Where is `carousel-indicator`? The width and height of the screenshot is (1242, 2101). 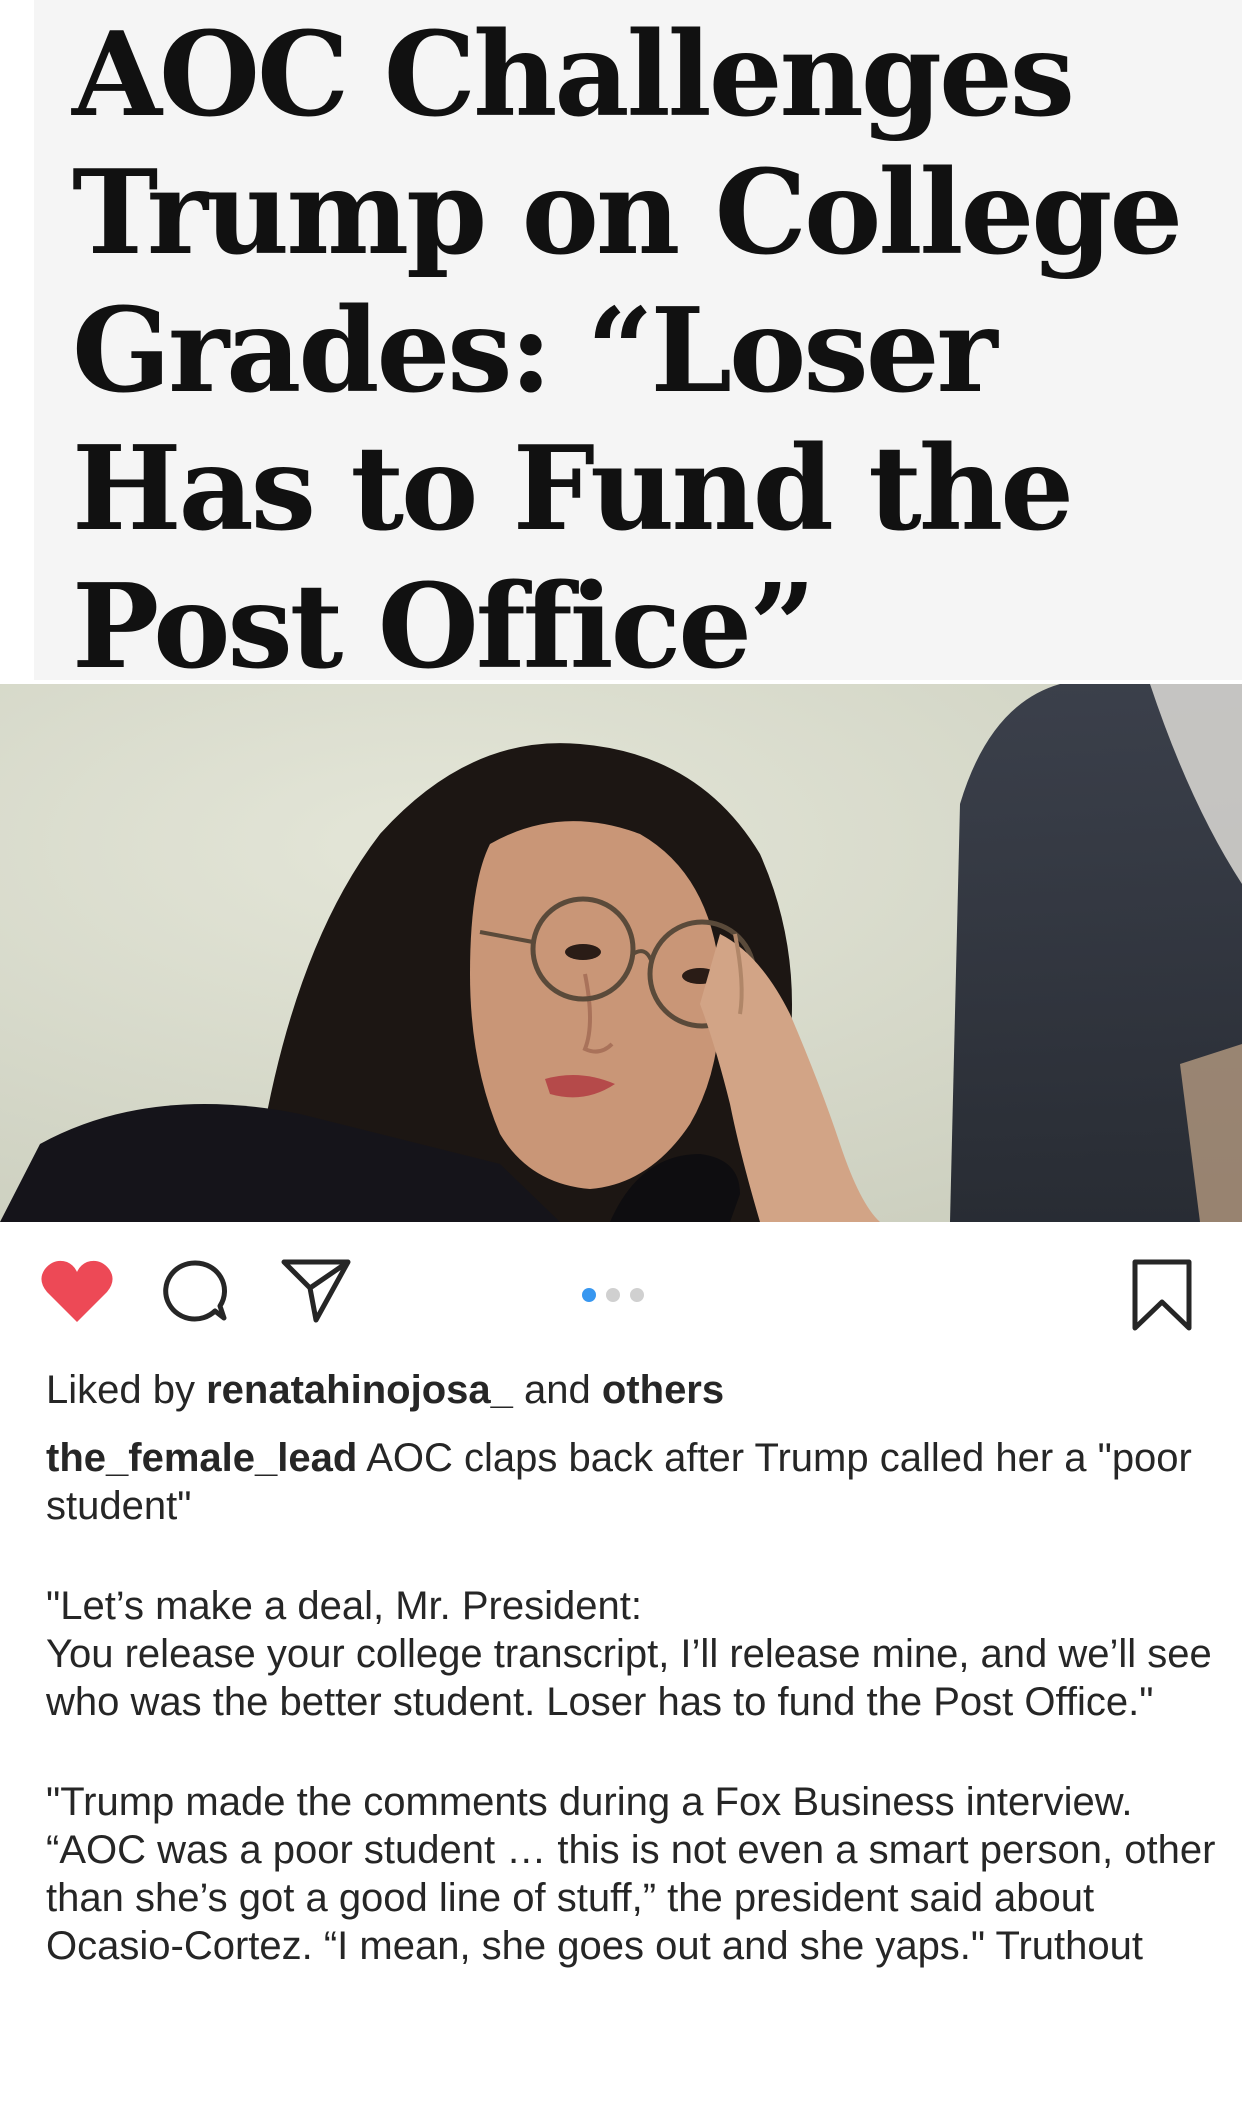 carousel-indicator is located at coordinates (613, 1296).